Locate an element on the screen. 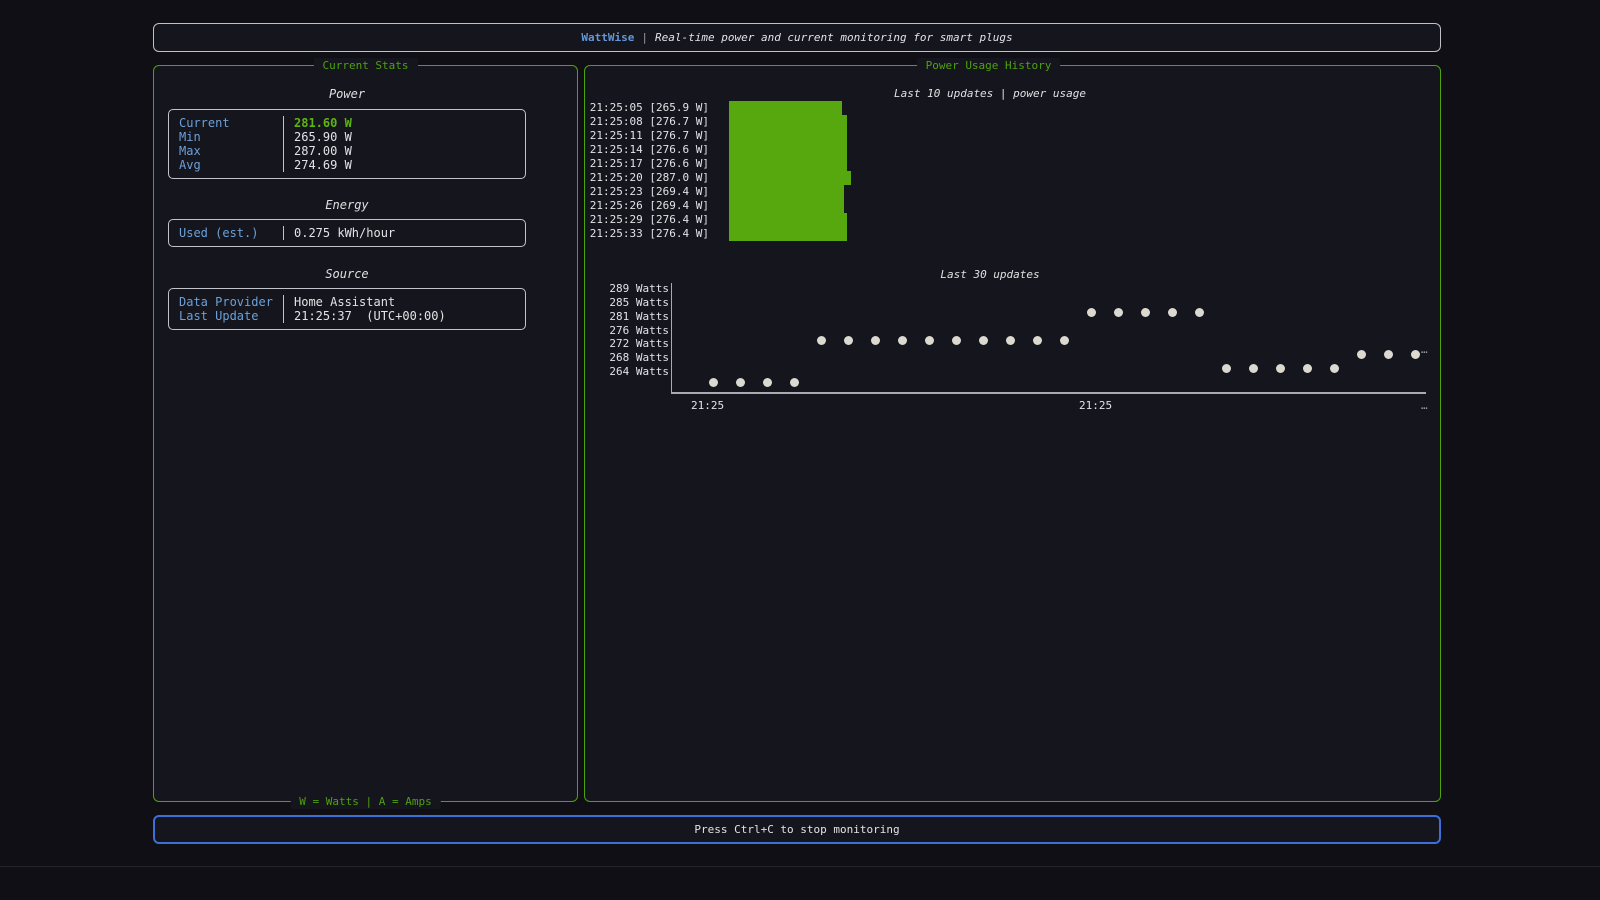 Image resolution: width=1600 pixels, height=900 pixels. table-row: Min 265.90 W is located at coordinates (347, 137).